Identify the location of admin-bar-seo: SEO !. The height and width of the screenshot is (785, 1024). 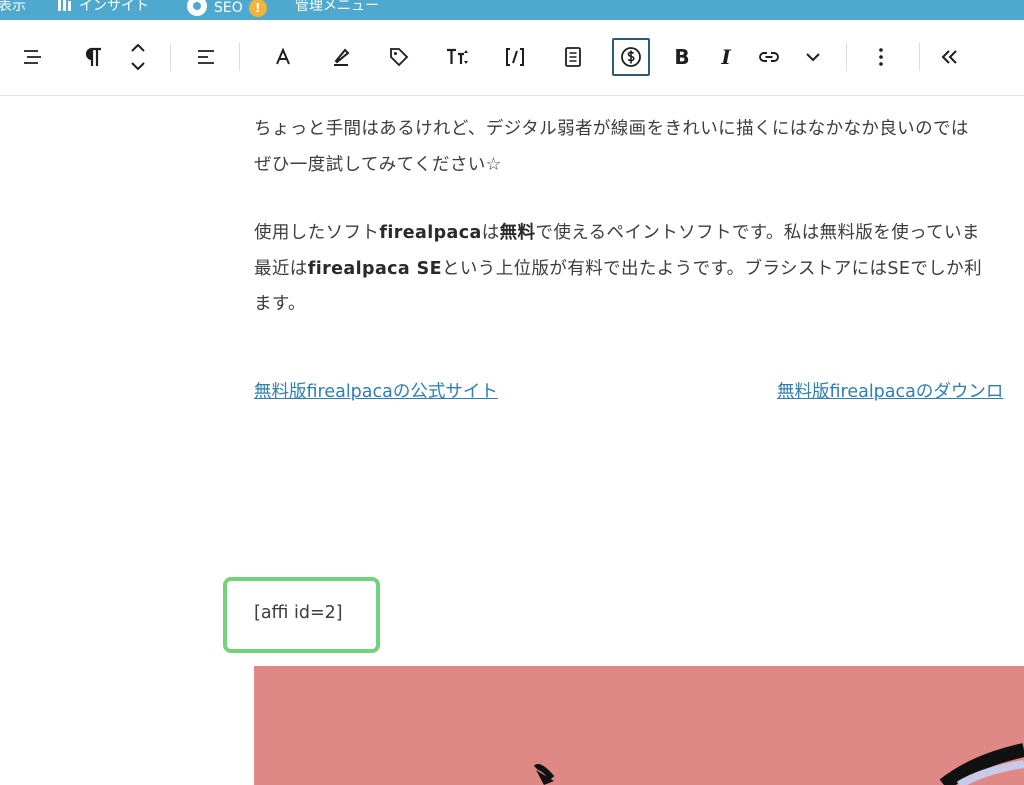
(226, 10).